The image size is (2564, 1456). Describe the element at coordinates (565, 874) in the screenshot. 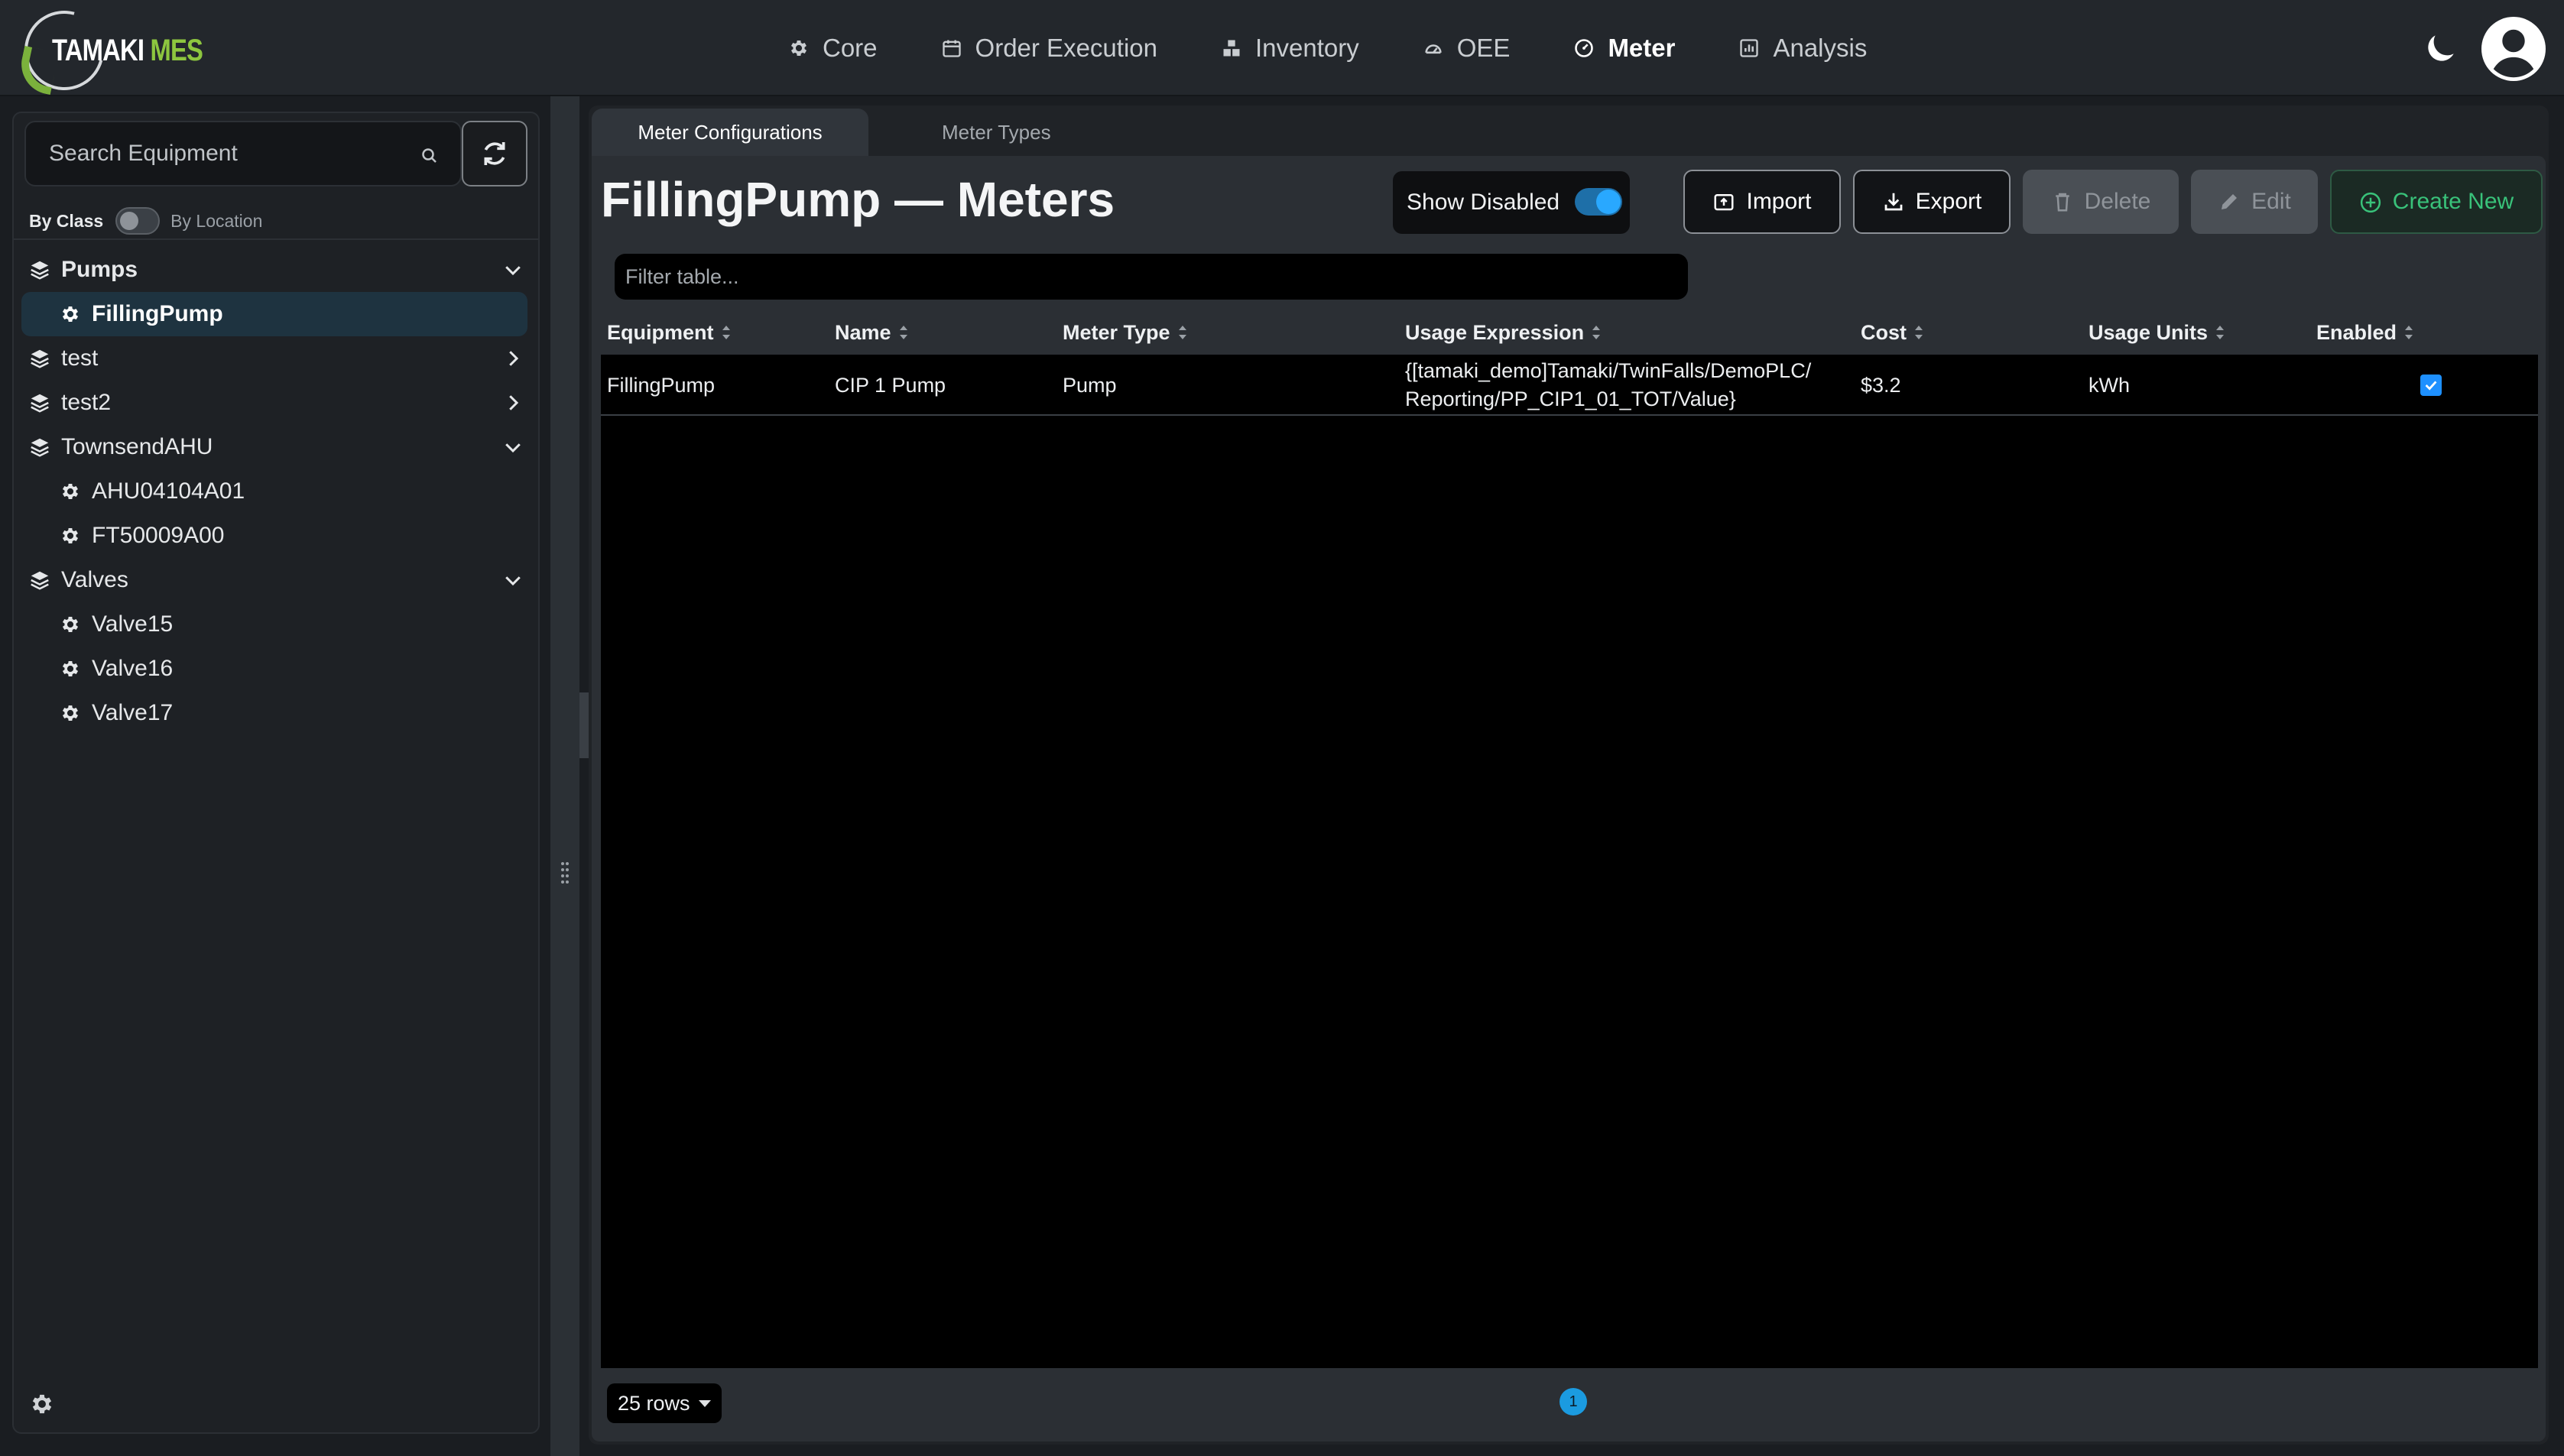

I see `drag-handle-icon` at that location.